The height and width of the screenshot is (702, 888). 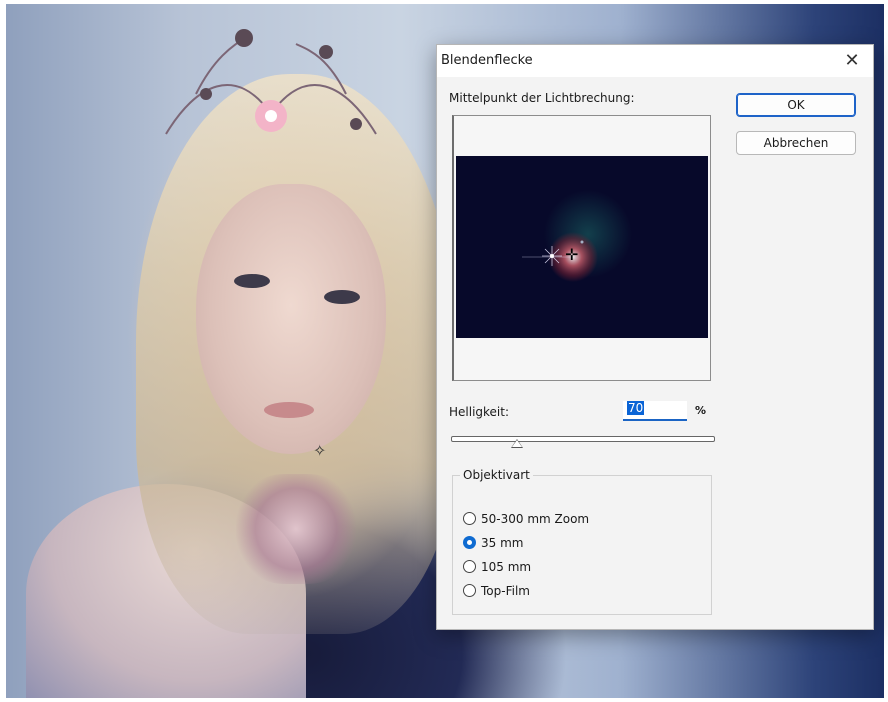 I want to click on brightness-label: Helligkeit:, so click(x=479, y=412).